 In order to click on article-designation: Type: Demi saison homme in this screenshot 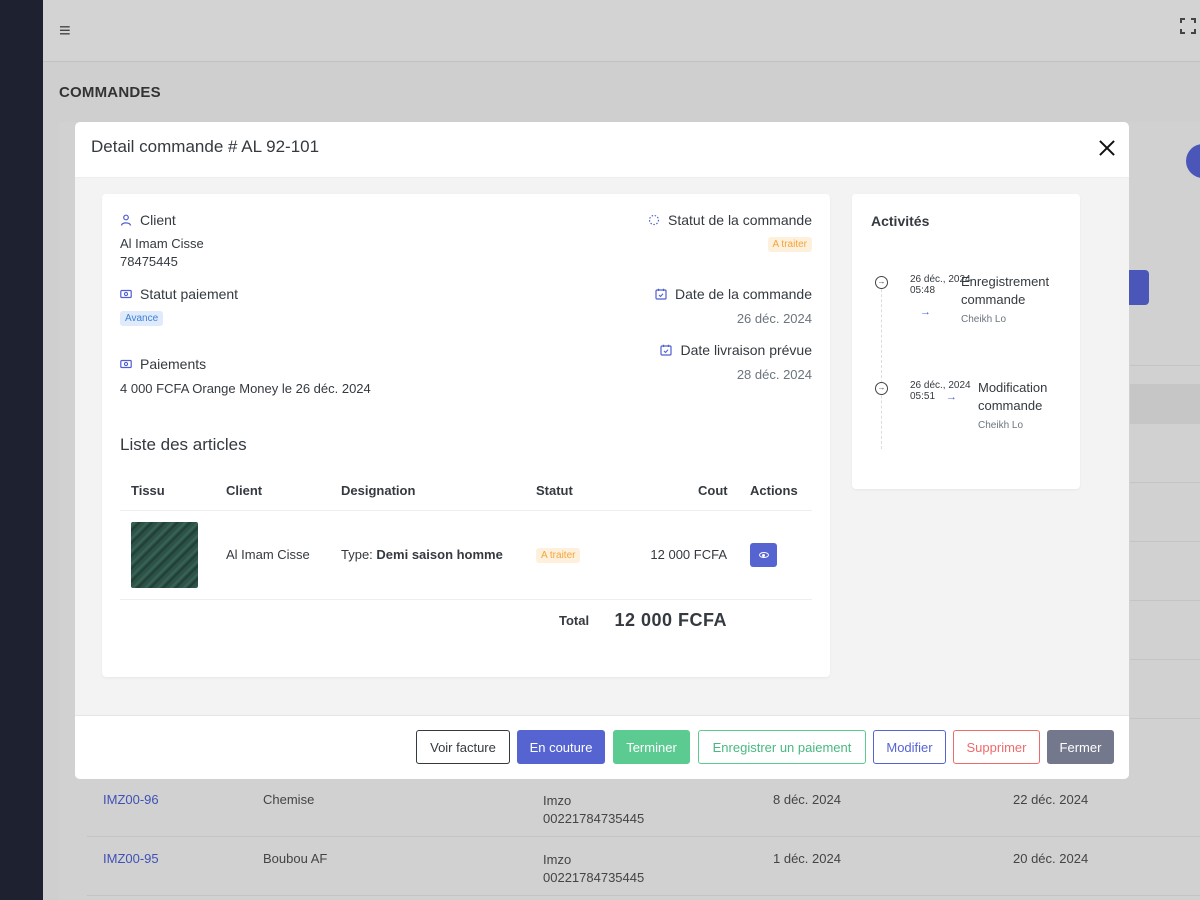, I will do `click(422, 554)`.